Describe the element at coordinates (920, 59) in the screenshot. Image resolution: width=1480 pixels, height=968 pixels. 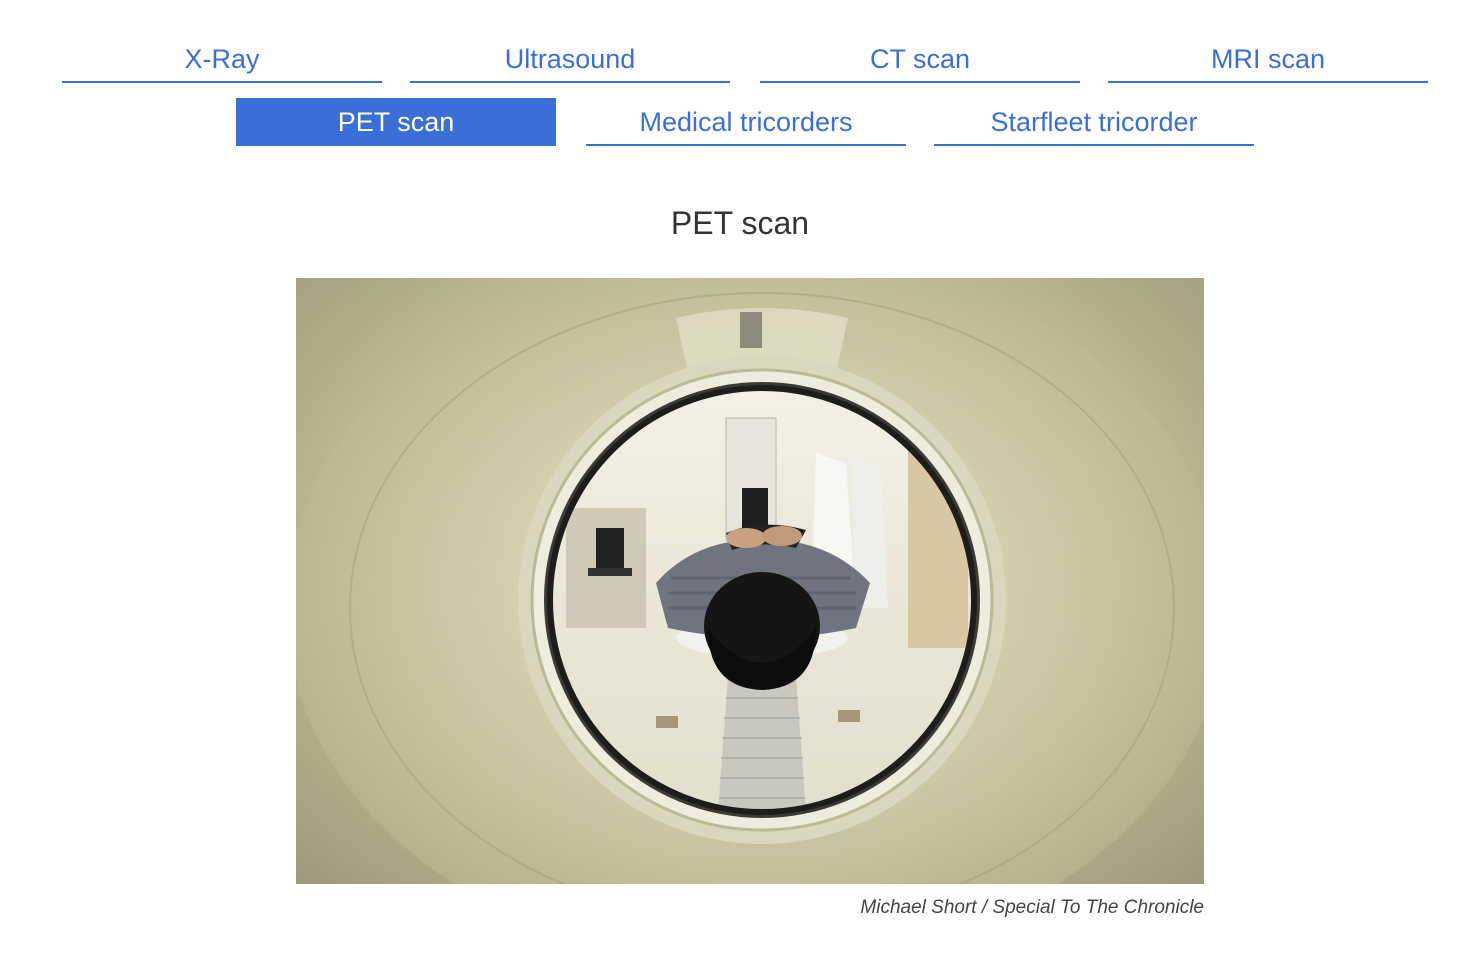
I see `tab-ct-scan: CT scan` at that location.